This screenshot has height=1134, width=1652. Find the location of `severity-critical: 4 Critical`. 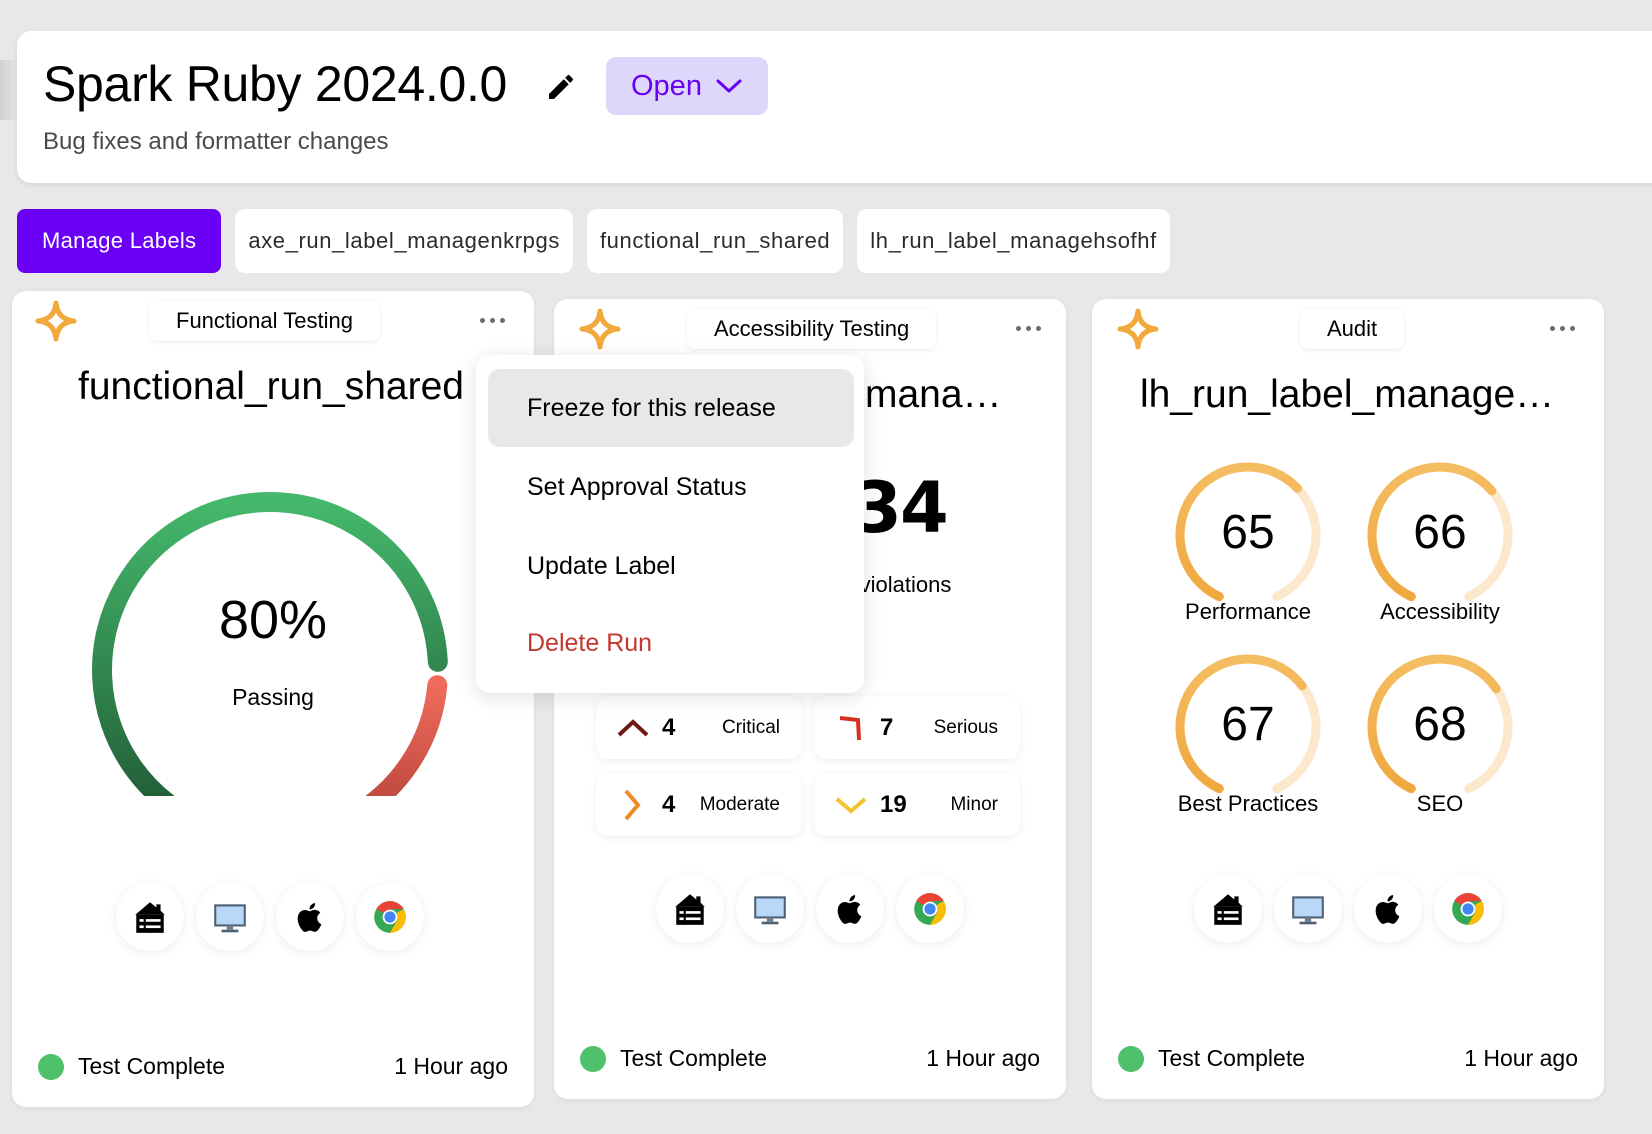

severity-critical: 4 Critical is located at coordinates (699, 727).